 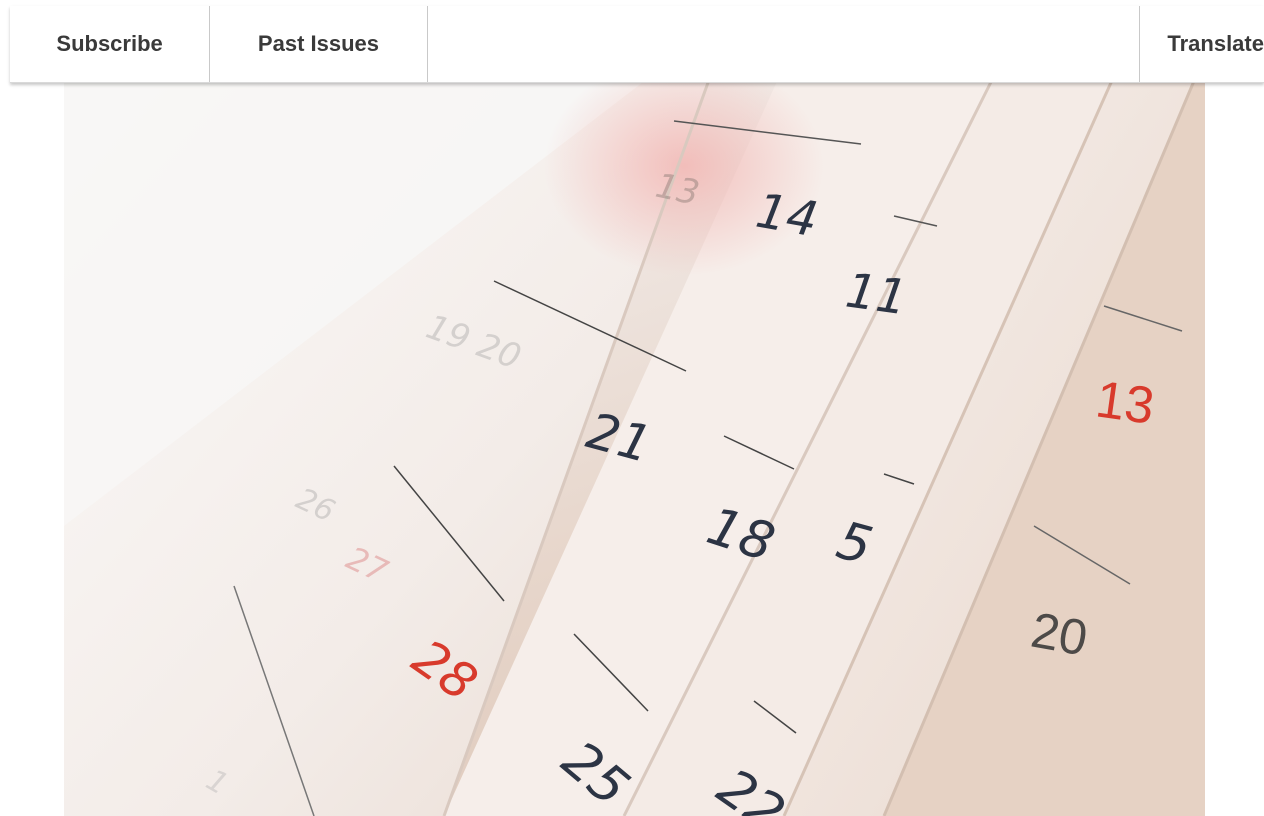 What do you see at coordinates (787, 216) in the screenshot?
I see `calendar-number-14: 14` at bounding box center [787, 216].